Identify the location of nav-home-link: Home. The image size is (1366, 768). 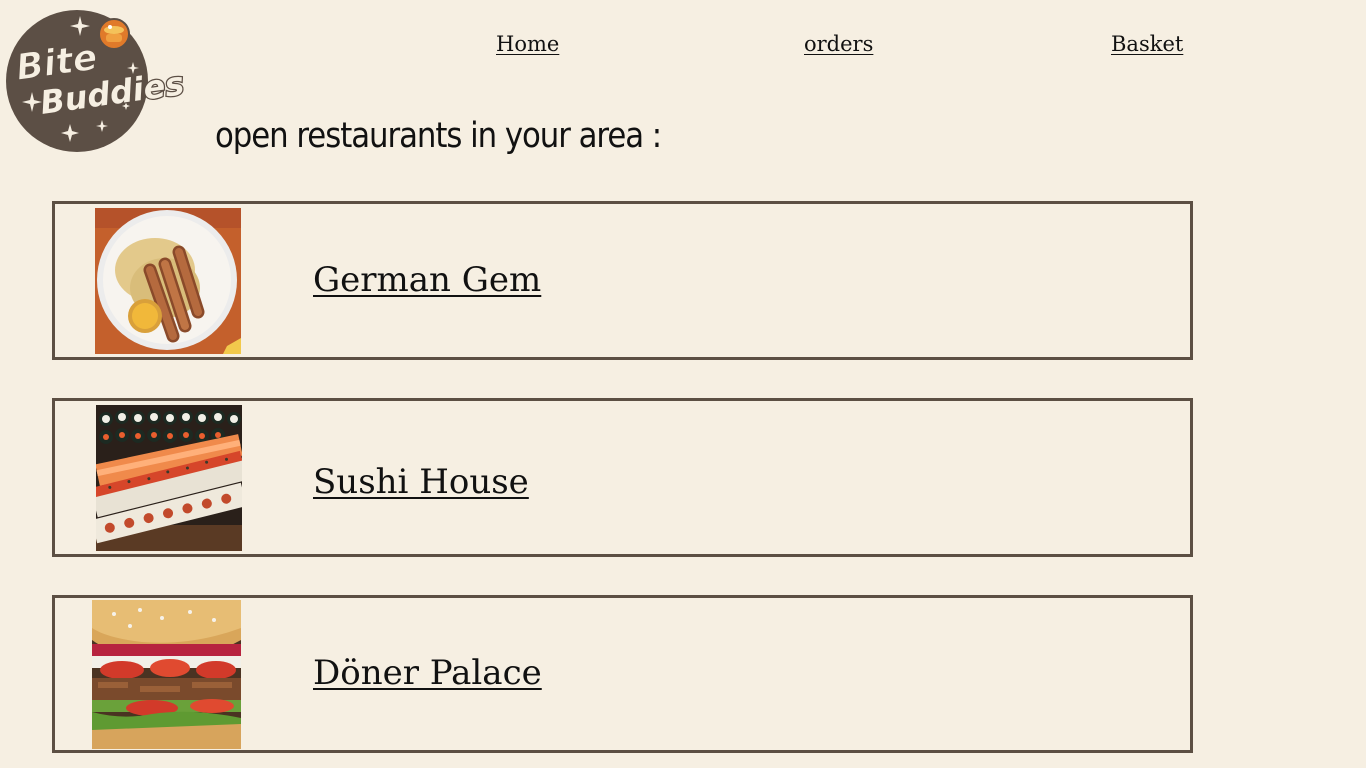
(527, 44).